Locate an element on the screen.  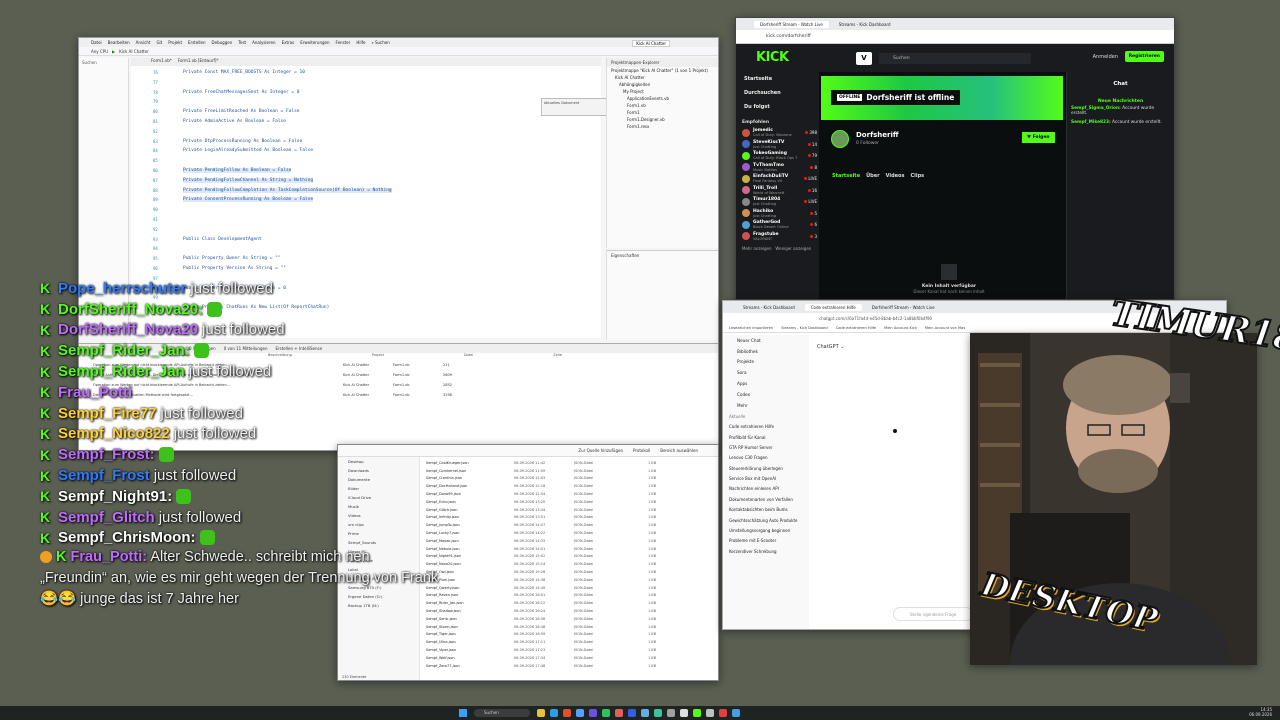
solution-item: Form1 is located at coordinates (662, 112).